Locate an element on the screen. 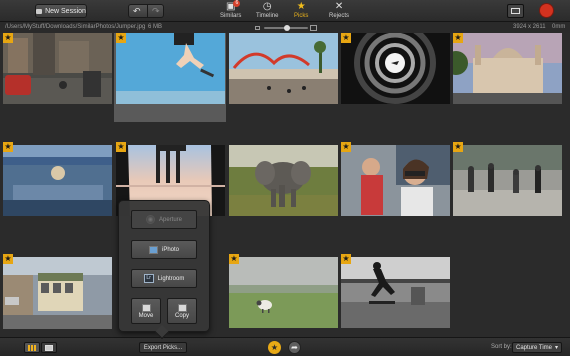 Image resolution: width=570 pixels, height=356 pixels. zoom-slider is located at coordinates (286, 28).